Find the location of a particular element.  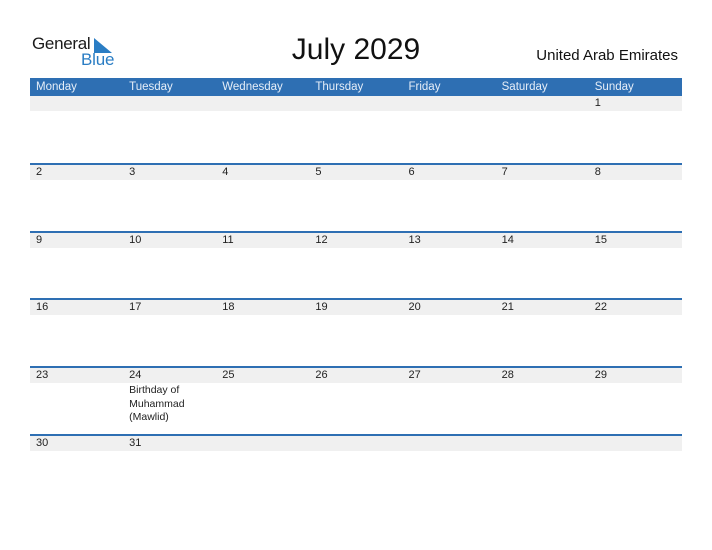

week-row: 9 10 11 12 13 14 15 is located at coordinates (356, 264).